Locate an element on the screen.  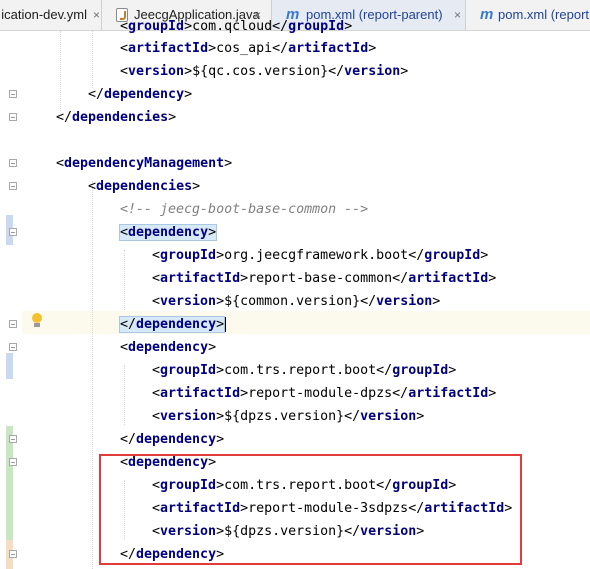
code-line: <dependencies> is located at coordinates (144, 186).